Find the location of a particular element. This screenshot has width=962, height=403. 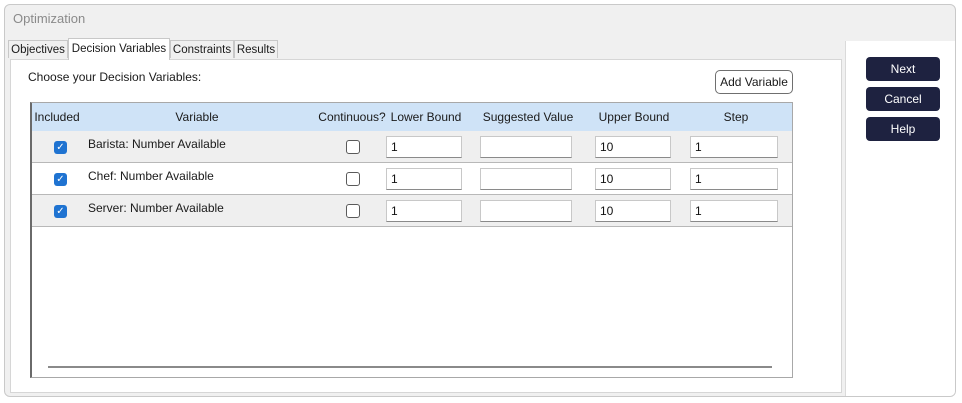

table-row: ✓ Barista: Number Available 1 10 1 is located at coordinates (412, 147).